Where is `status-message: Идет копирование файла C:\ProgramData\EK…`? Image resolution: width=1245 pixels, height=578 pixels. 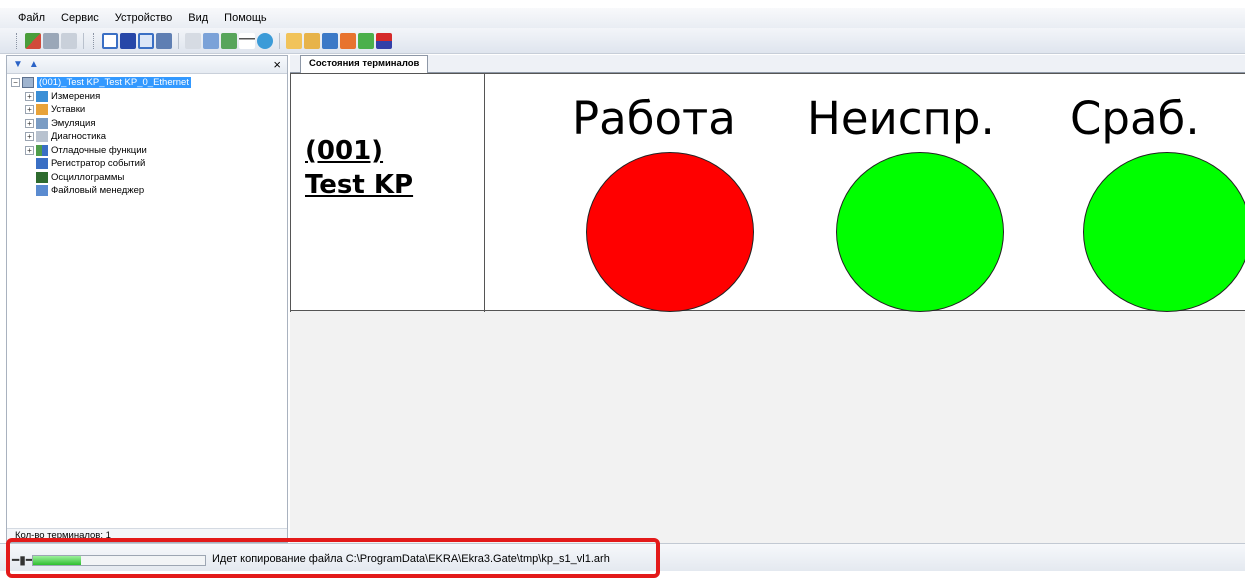
status-message: Идет копирование файла C:\ProgramData\EK… is located at coordinates (411, 559).